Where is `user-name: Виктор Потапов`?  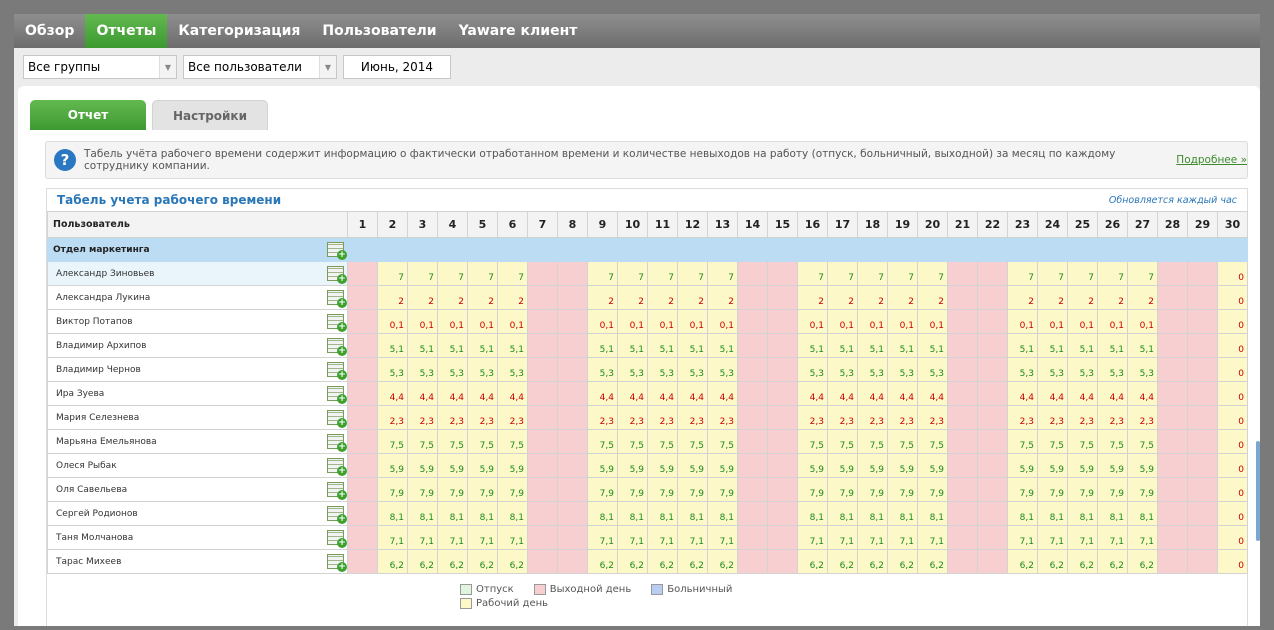 user-name: Виктор Потапов is located at coordinates (94, 322).